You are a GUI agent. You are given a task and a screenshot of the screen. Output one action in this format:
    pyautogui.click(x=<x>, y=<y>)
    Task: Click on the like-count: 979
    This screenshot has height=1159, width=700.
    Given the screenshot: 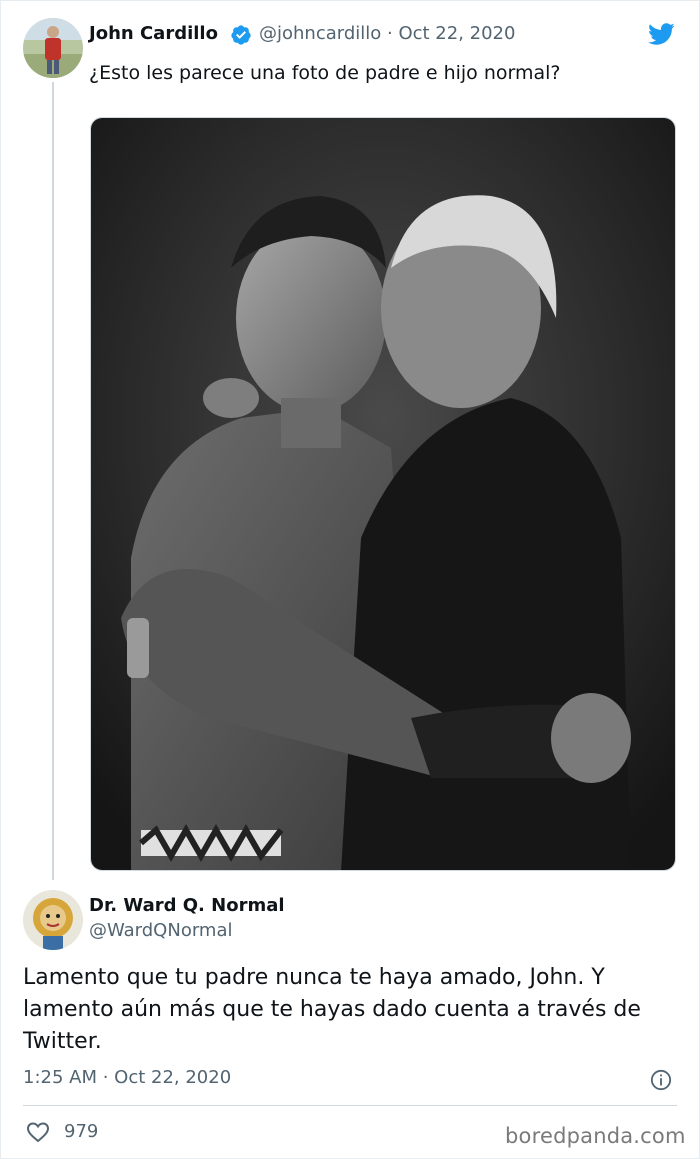 What is the action you would take?
    pyautogui.click(x=81, y=1131)
    